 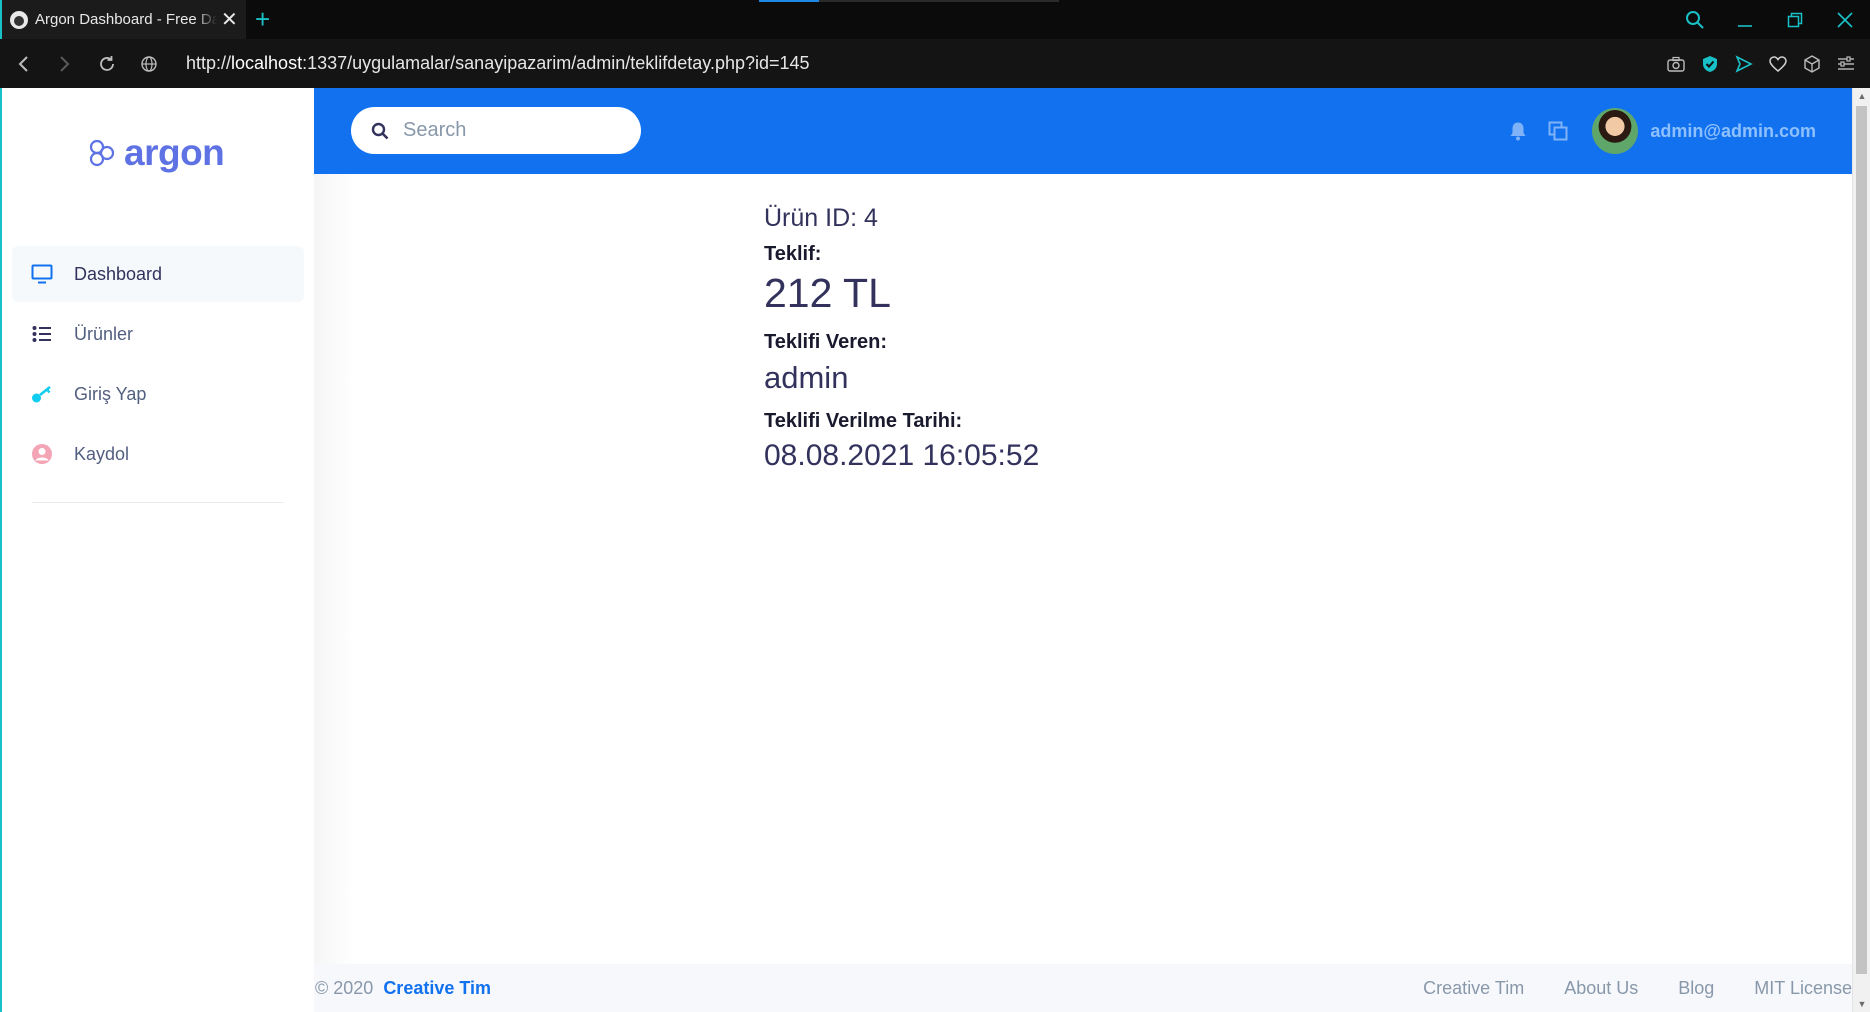 I want to click on page-scrollbar: ▲ ▼, so click(x=1861, y=550).